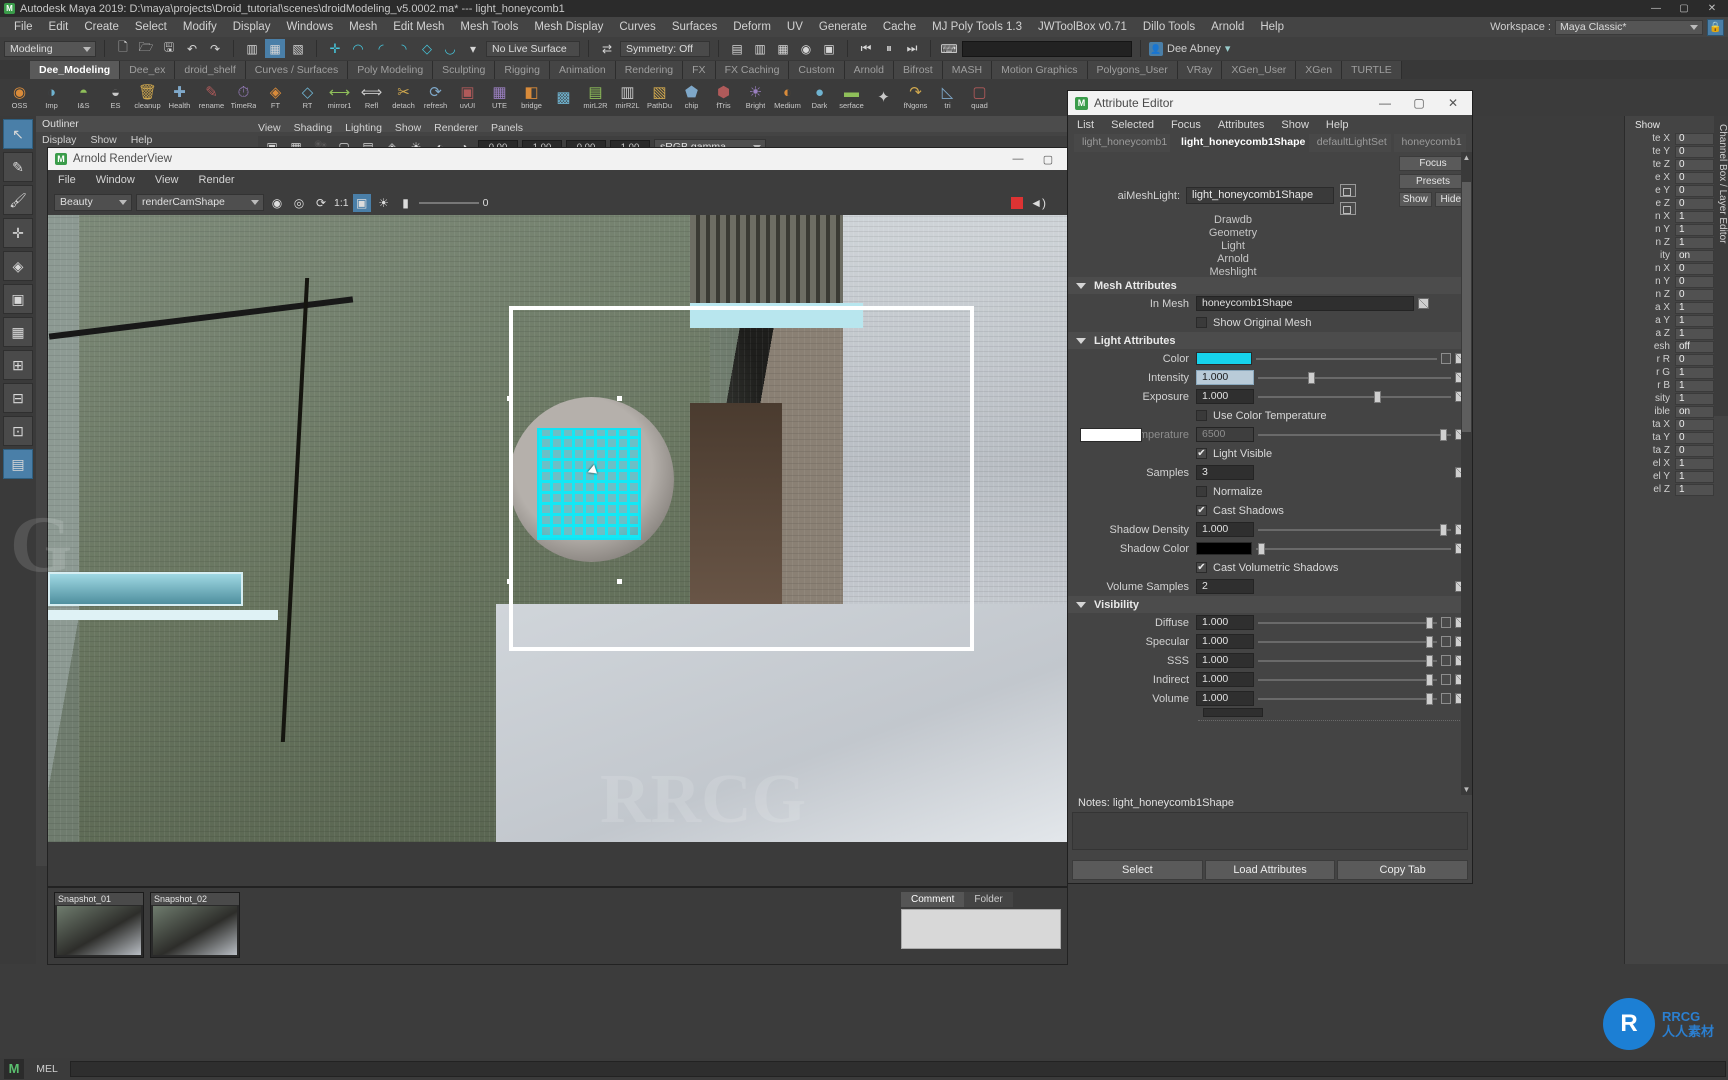 This screenshot has width=1728, height=1080. Describe the element at coordinates (1201, 567) in the screenshot. I see `cast-volumetric-shadows-checkbox: ✔` at that location.